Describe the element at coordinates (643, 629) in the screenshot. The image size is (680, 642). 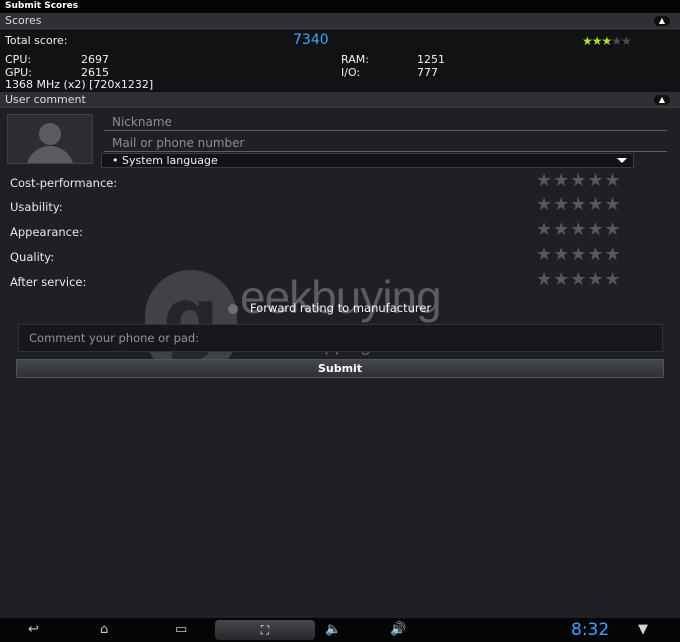
I see `wifi-icon: ▼` at that location.